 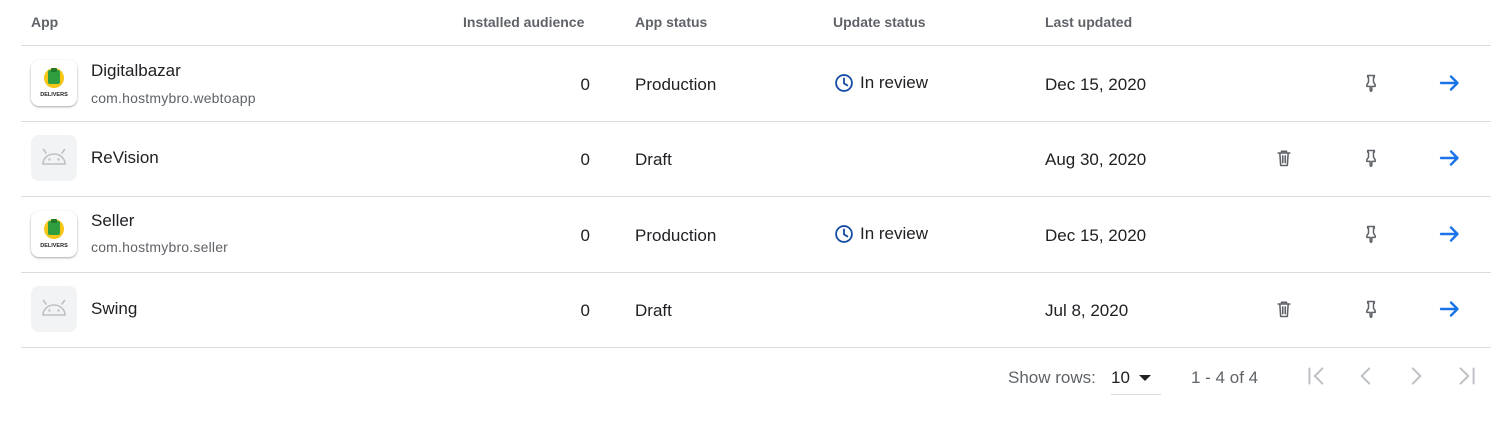 I want to click on previous-page-button, so click(x=1366, y=376).